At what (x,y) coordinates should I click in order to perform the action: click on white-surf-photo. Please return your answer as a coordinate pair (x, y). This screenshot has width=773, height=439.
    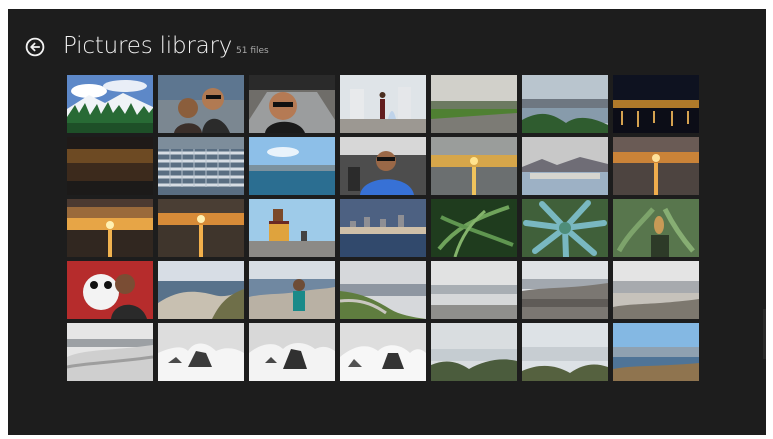
    Looking at the image, I should click on (110, 352).